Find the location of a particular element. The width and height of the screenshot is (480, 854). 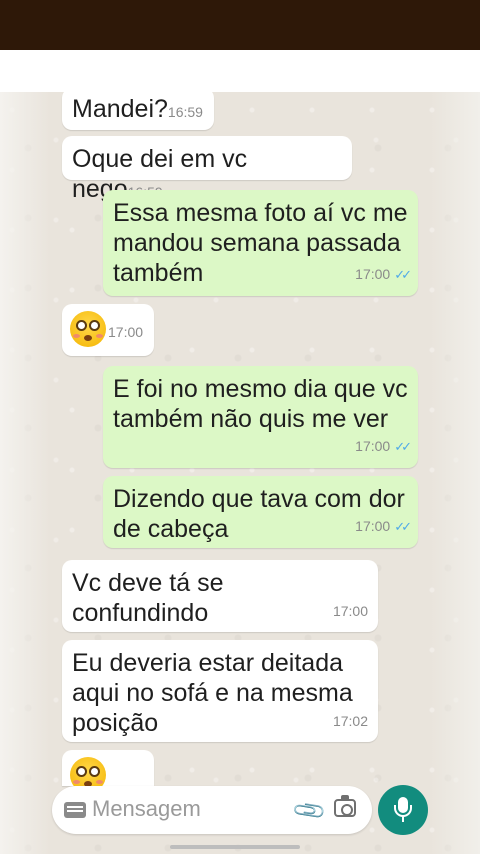

message-time: 17:02 is located at coordinates (350, 721).